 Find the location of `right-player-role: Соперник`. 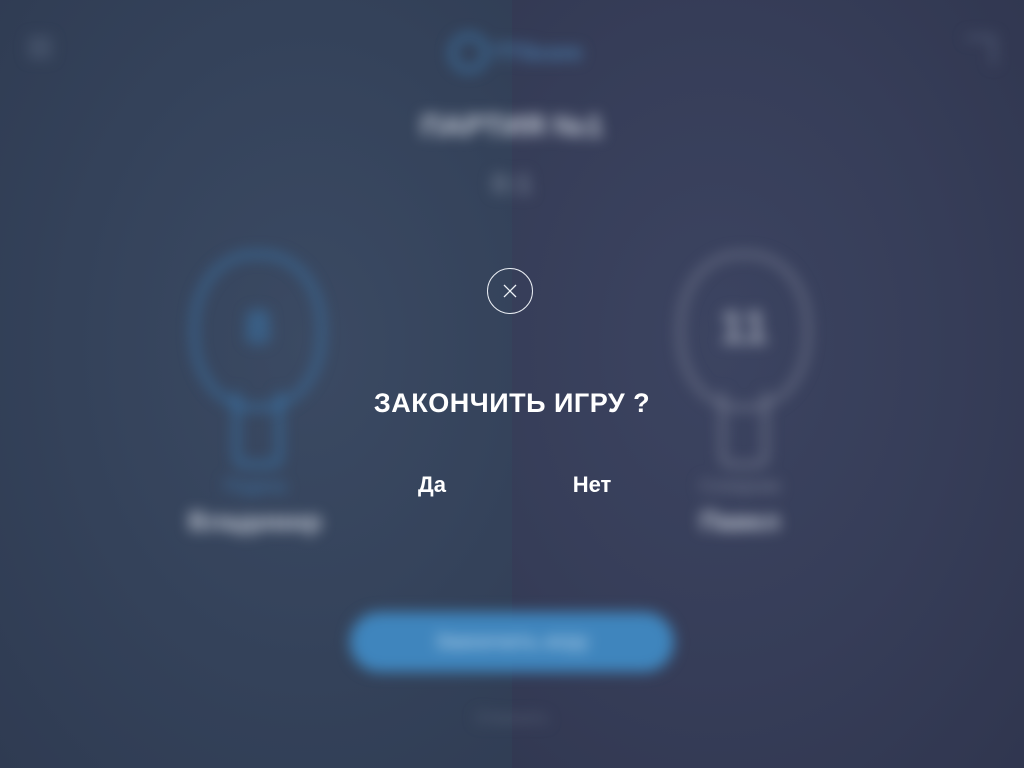

right-player-role: Соперник is located at coordinates (740, 486).